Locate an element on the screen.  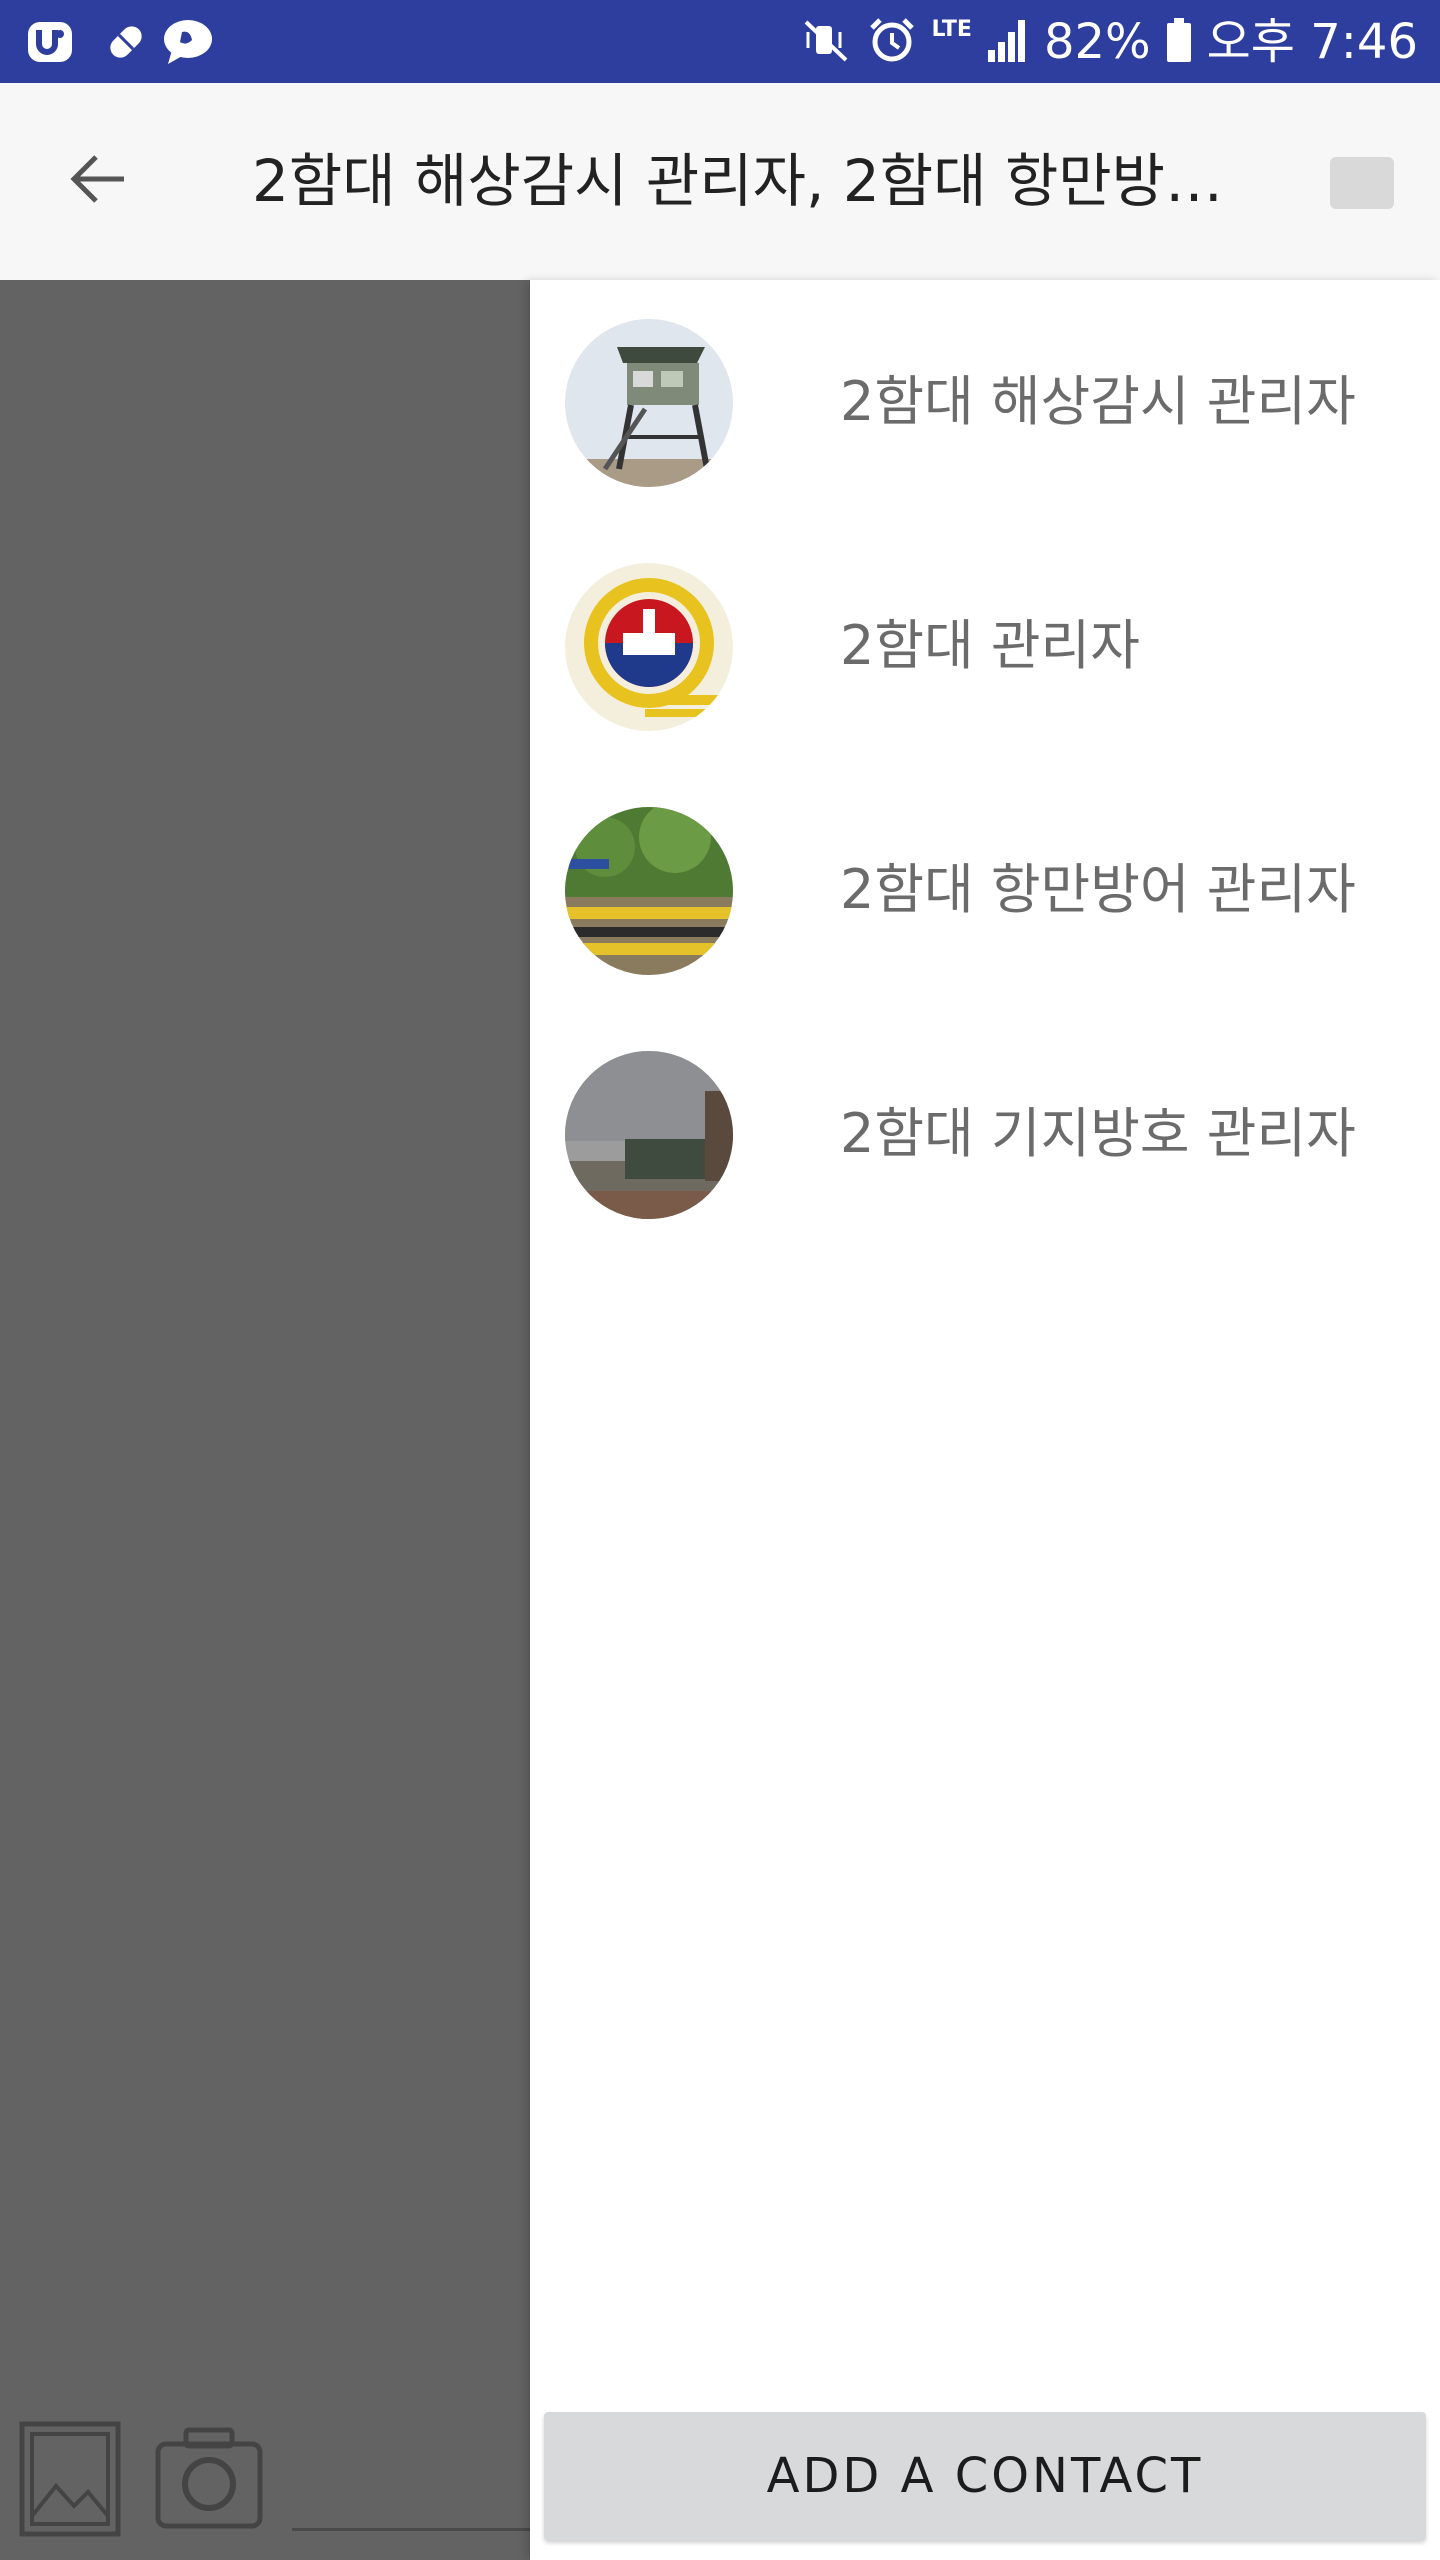
message-input is located at coordinates (411, 2529).